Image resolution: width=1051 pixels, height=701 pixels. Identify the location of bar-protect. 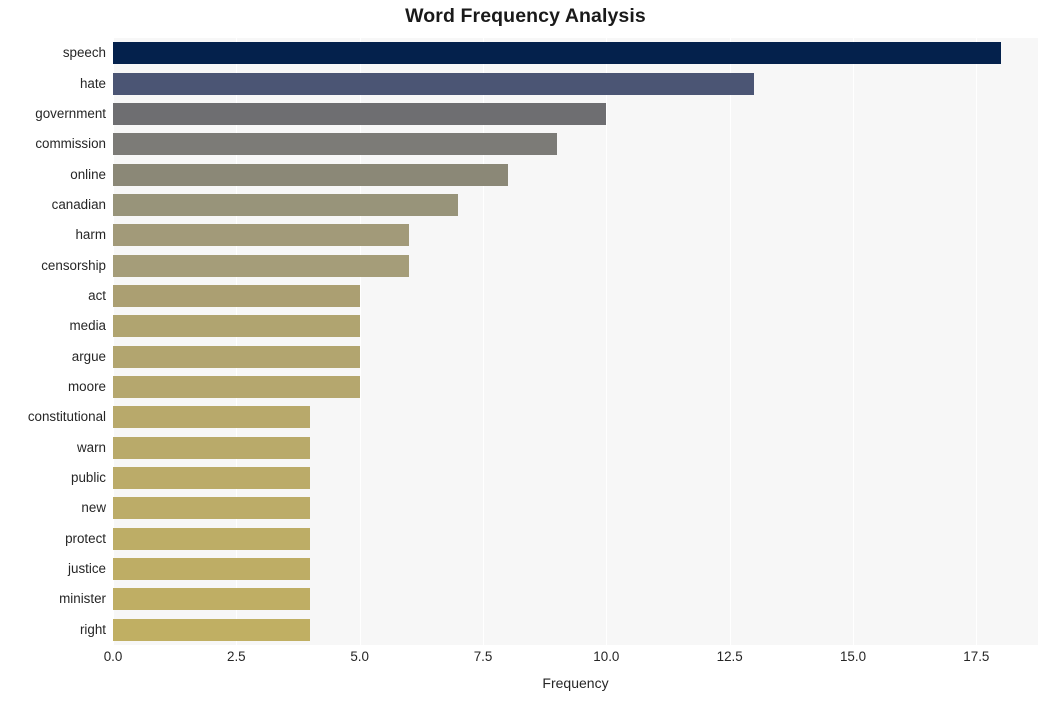
(212, 538).